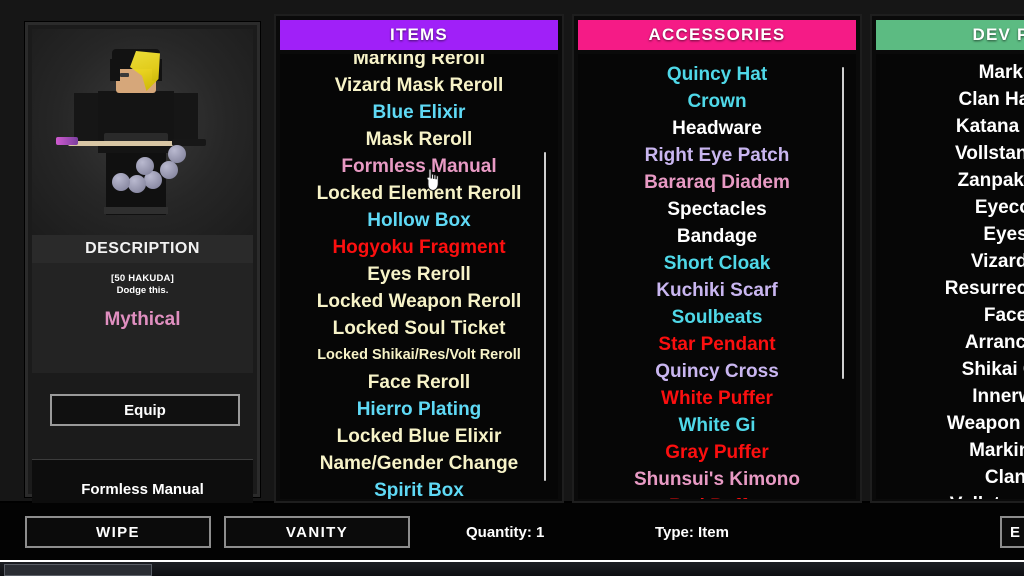 This screenshot has height=576, width=1024. I want to click on list-item: Vollstandig N, so click(950, 153).